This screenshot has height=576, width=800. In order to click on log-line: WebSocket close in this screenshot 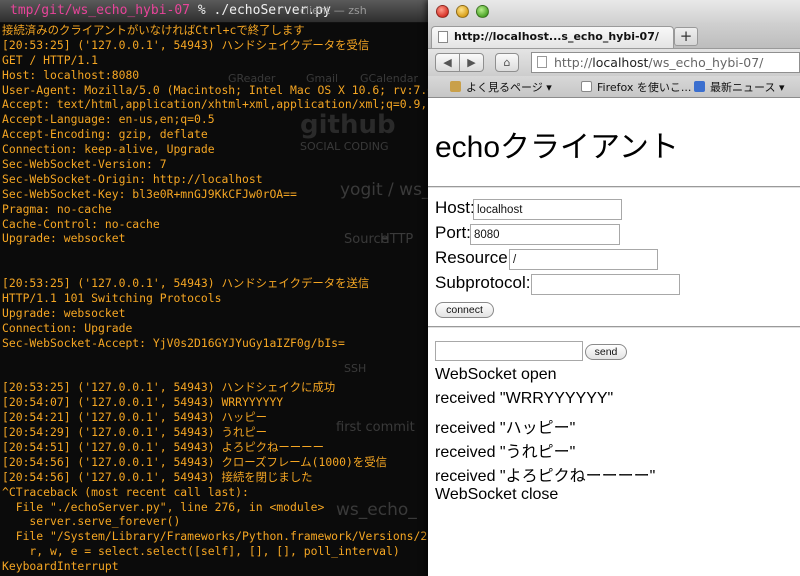, I will do `click(497, 494)`.